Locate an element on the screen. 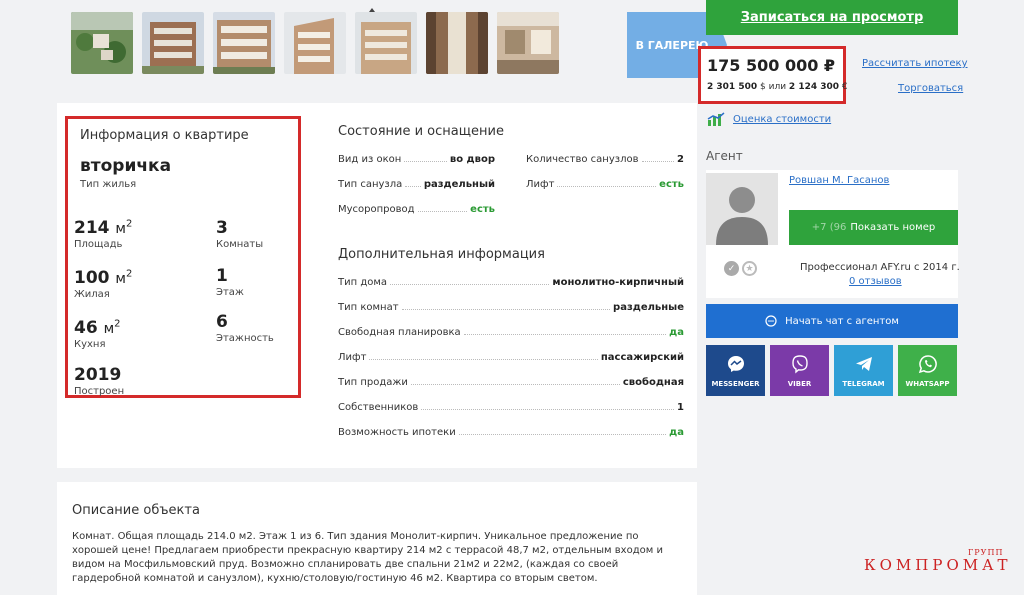  gallery-thumbnail-interior is located at coordinates (528, 43).